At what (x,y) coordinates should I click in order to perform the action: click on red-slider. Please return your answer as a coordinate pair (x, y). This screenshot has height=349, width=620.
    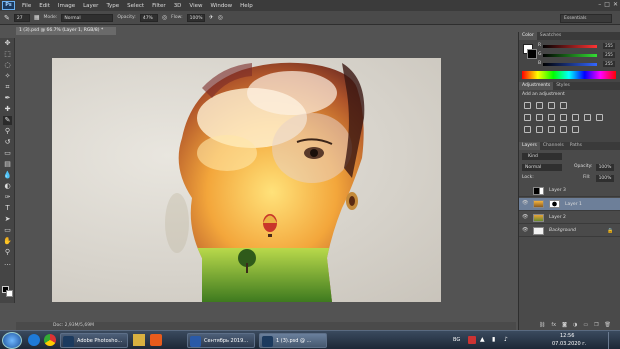
    Looking at the image, I should click on (570, 46).